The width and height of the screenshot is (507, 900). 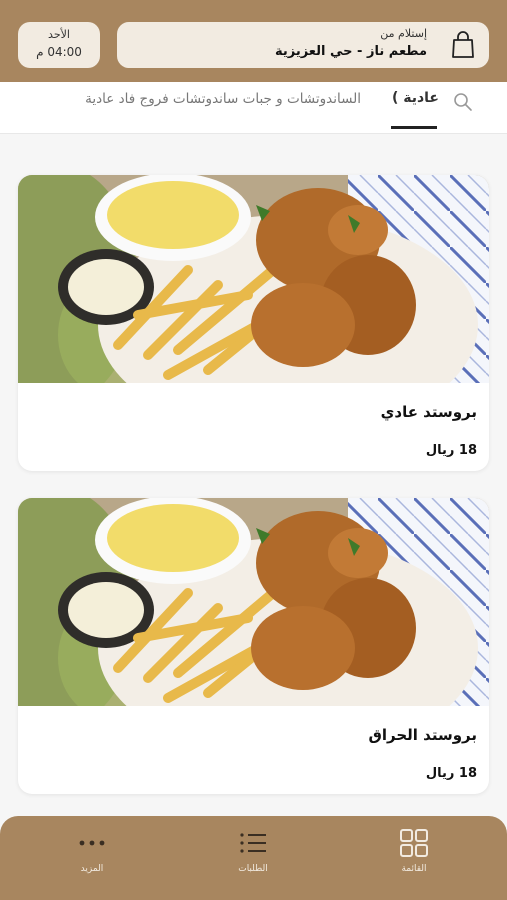 I want to click on nav-orders-label: الطلبات, so click(x=253, y=869).